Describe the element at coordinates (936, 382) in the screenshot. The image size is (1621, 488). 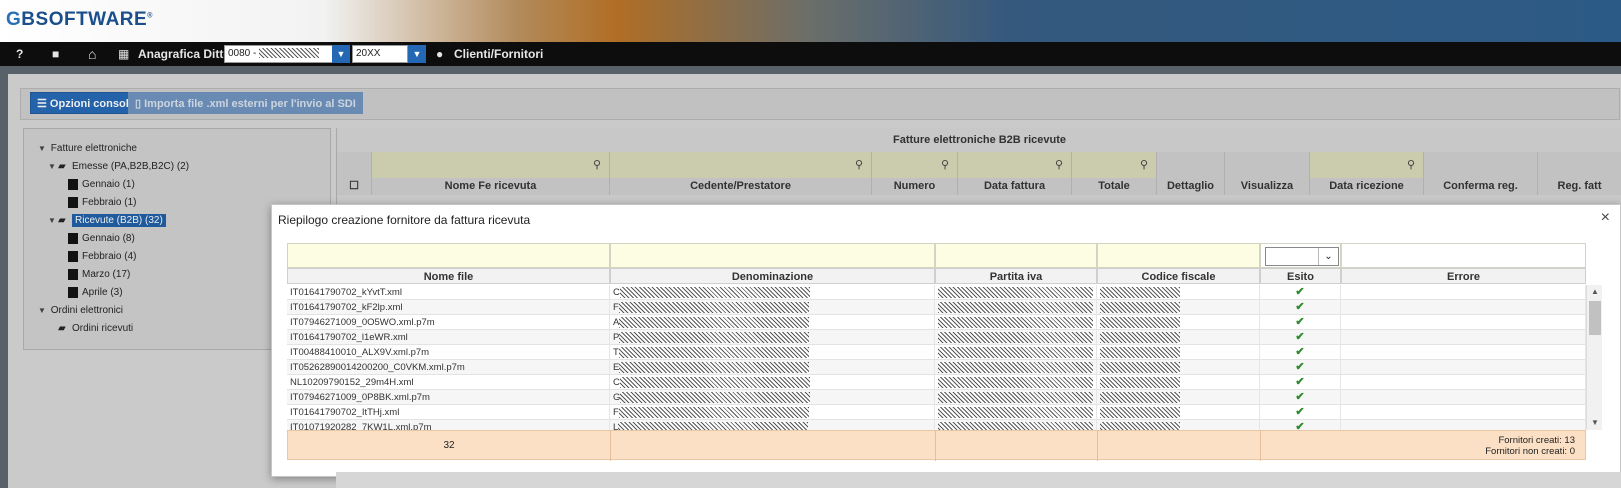
I see `table-row: NL10209790152_29m4H.xml C ✔` at that location.